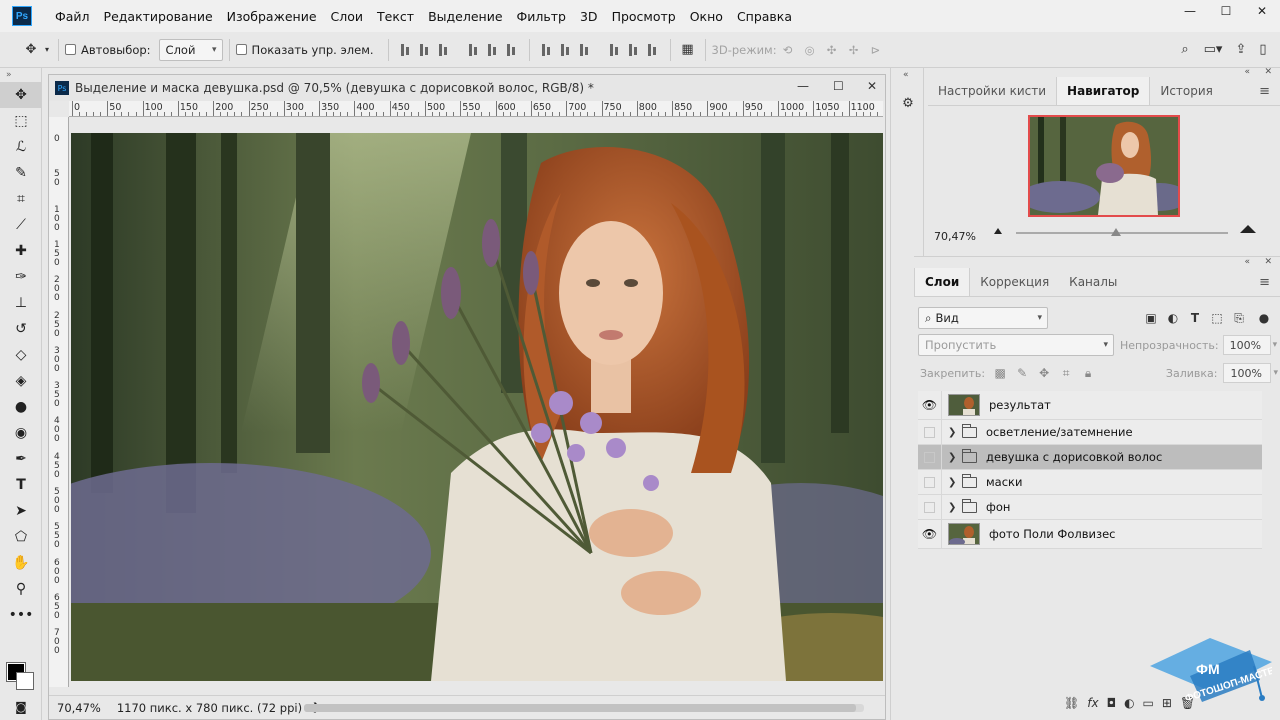  Describe the element at coordinates (1241, 50) in the screenshot. I see `share-icon: ⇪` at that location.